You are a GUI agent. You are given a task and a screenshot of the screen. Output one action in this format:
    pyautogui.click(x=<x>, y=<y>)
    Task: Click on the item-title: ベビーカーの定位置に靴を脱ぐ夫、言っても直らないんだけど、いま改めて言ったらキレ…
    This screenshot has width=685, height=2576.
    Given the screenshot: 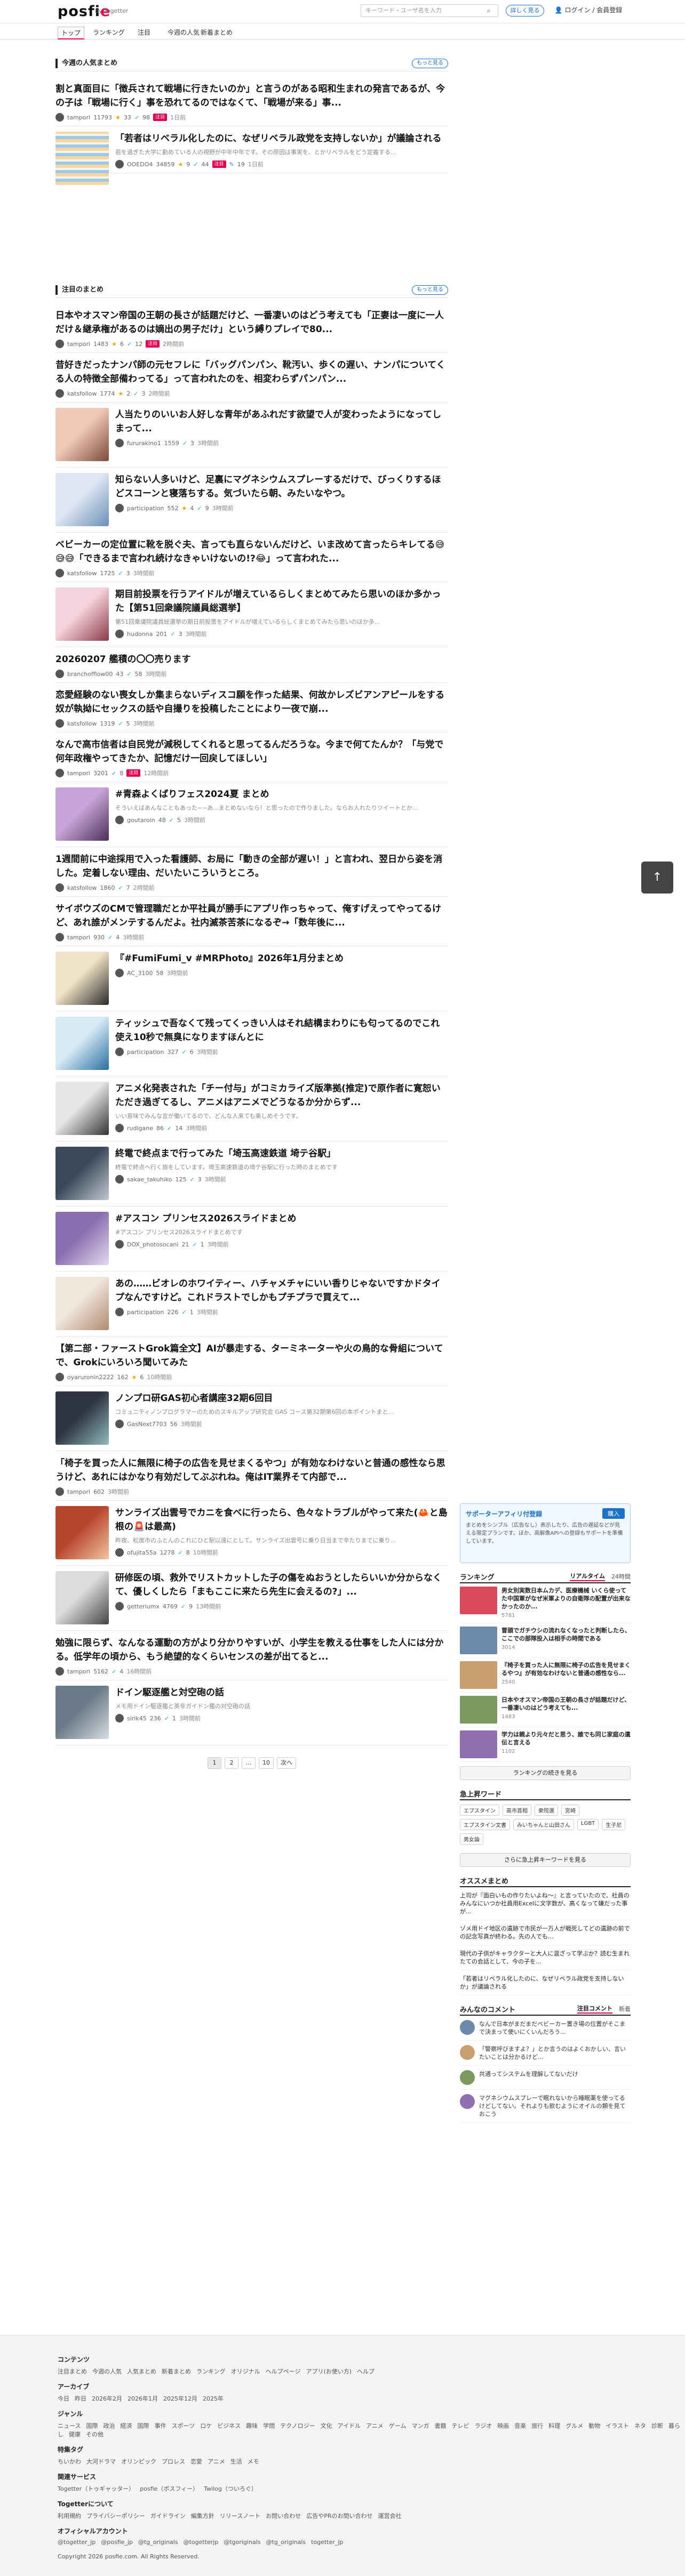 What is the action you would take?
    pyautogui.click(x=252, y=552)
    